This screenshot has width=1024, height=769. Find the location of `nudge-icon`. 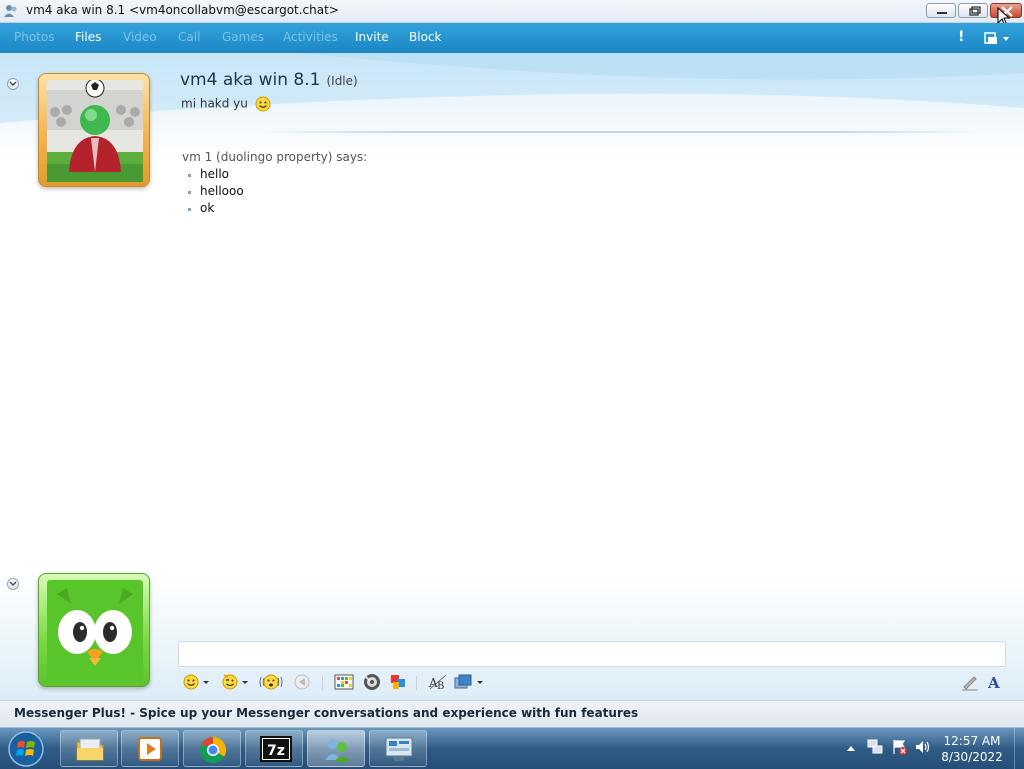

nudge-icon is located at coordinates (271, 682).